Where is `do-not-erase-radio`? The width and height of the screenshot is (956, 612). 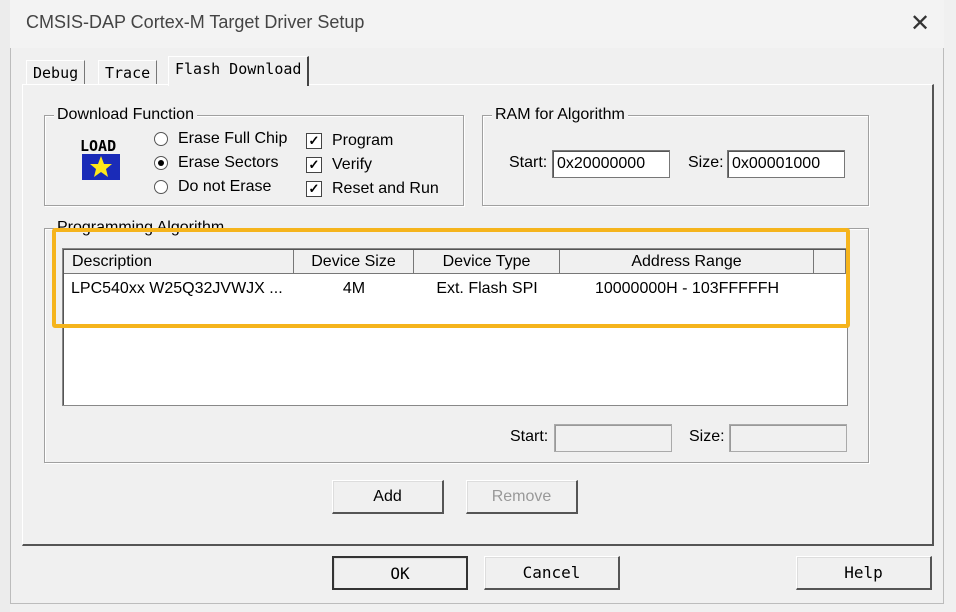 do-not-erase-radio is located at coordinates (161, 187).